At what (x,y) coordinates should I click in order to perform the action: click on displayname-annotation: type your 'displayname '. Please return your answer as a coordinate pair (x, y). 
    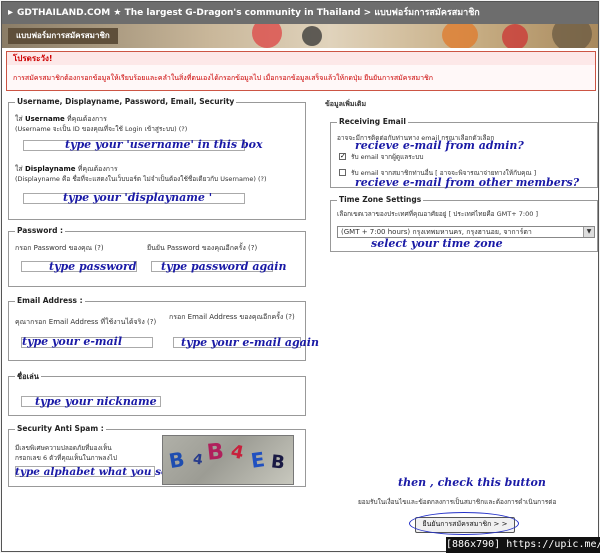
    Looking at the image, I should click on (138, 197).